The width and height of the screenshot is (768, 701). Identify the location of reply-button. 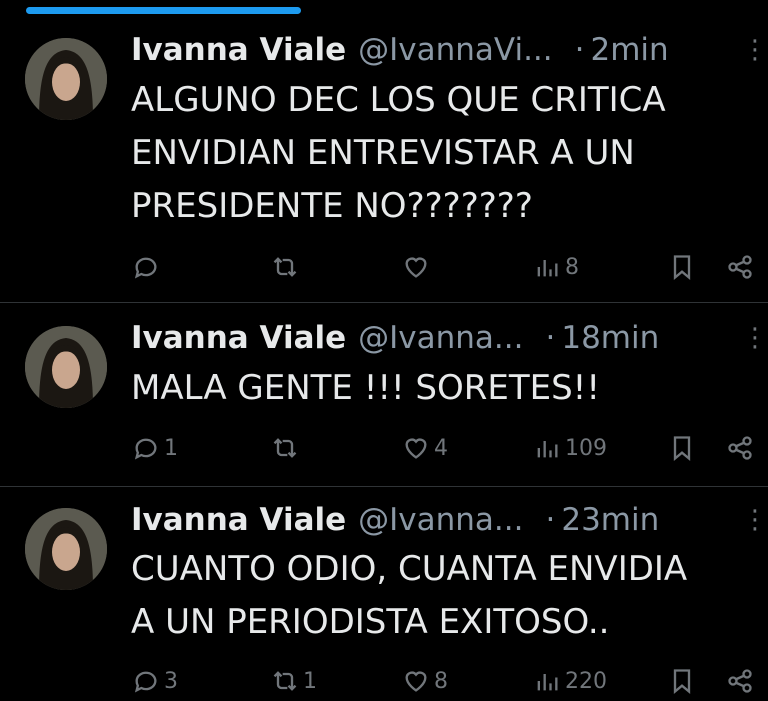
(148, 267).